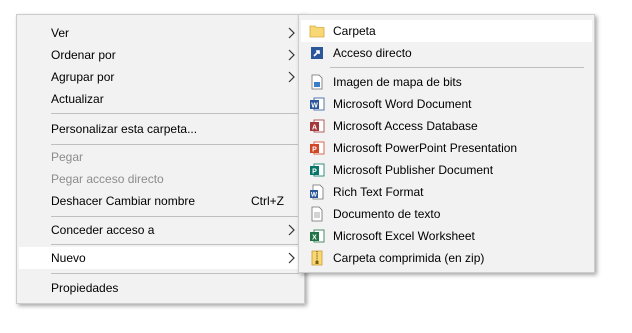 The height and width of the screenshot is (333, 632). What do you see at coordinates (413, 170) in the screenshot?
I see `submenu-item-label: Microsoft Publisher Document` at bounding box center [413, 170].